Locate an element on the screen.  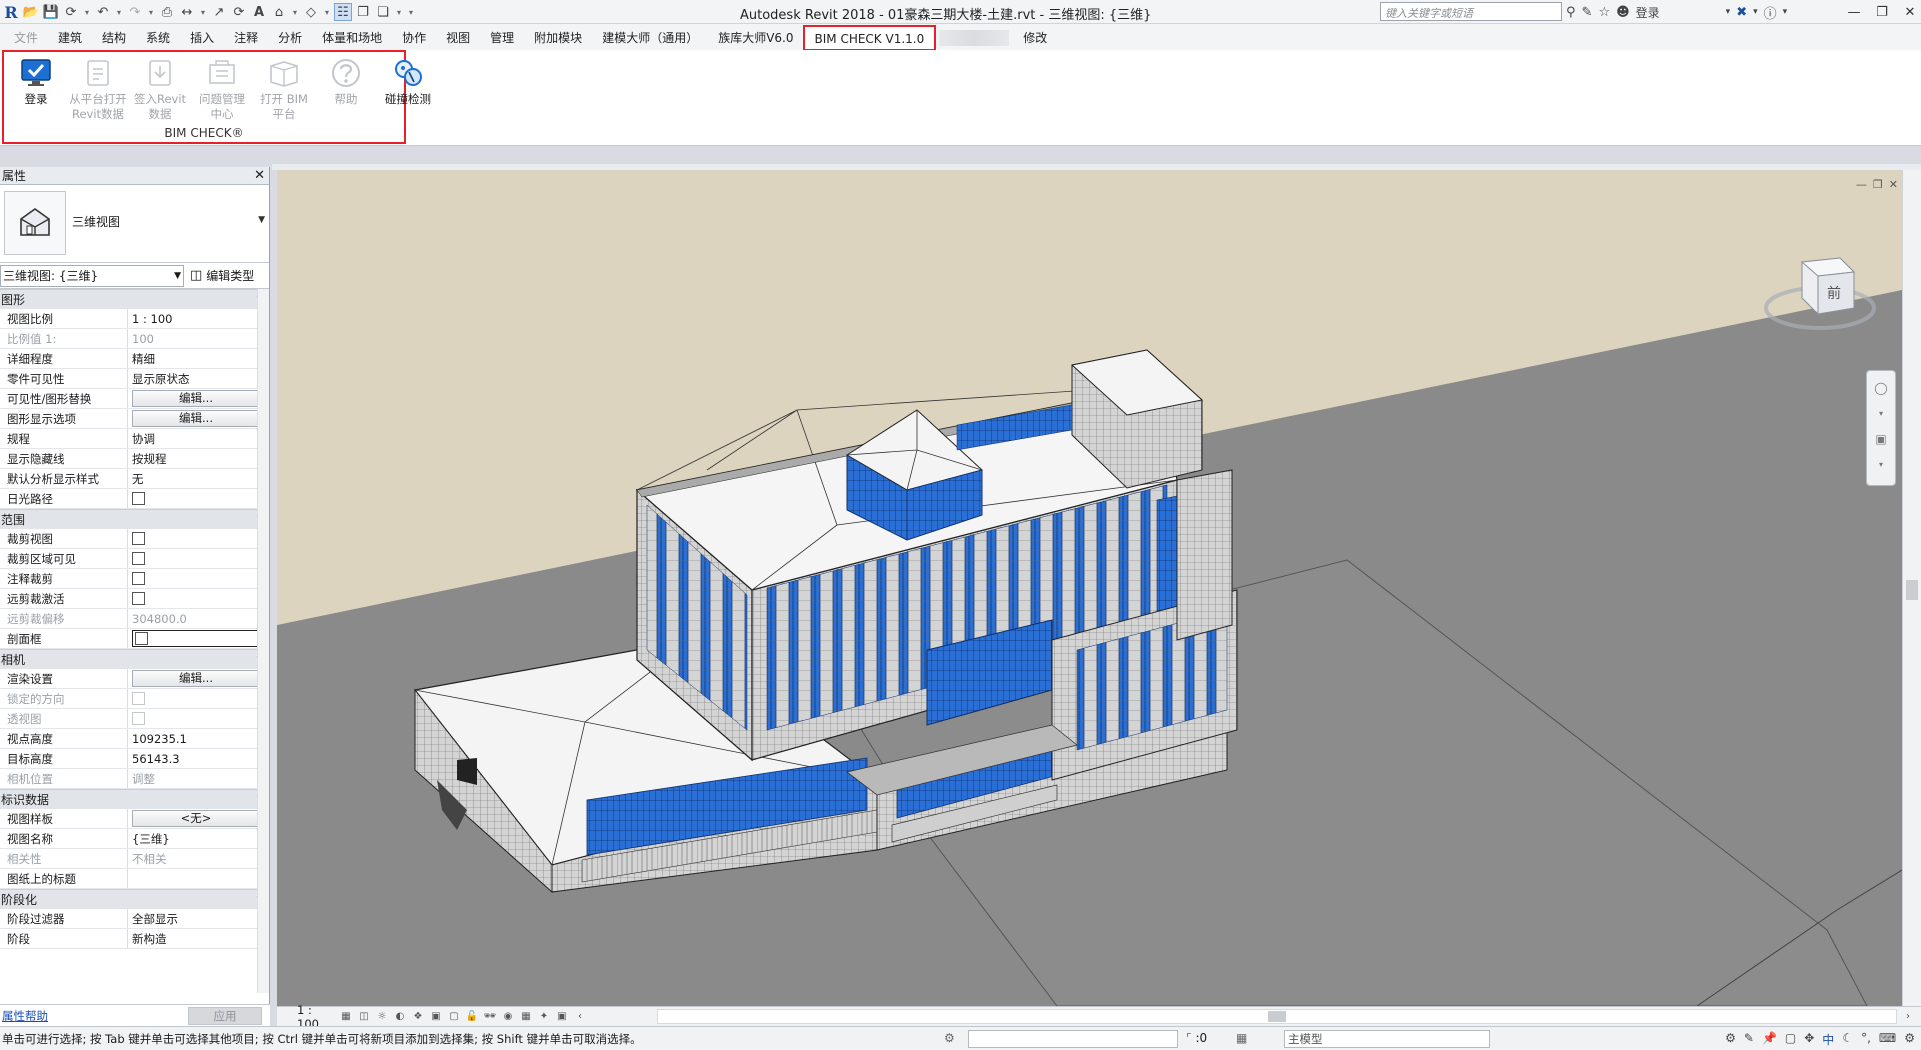
show-analytical-icon: ✦ is located at coordinates (544, 1017).